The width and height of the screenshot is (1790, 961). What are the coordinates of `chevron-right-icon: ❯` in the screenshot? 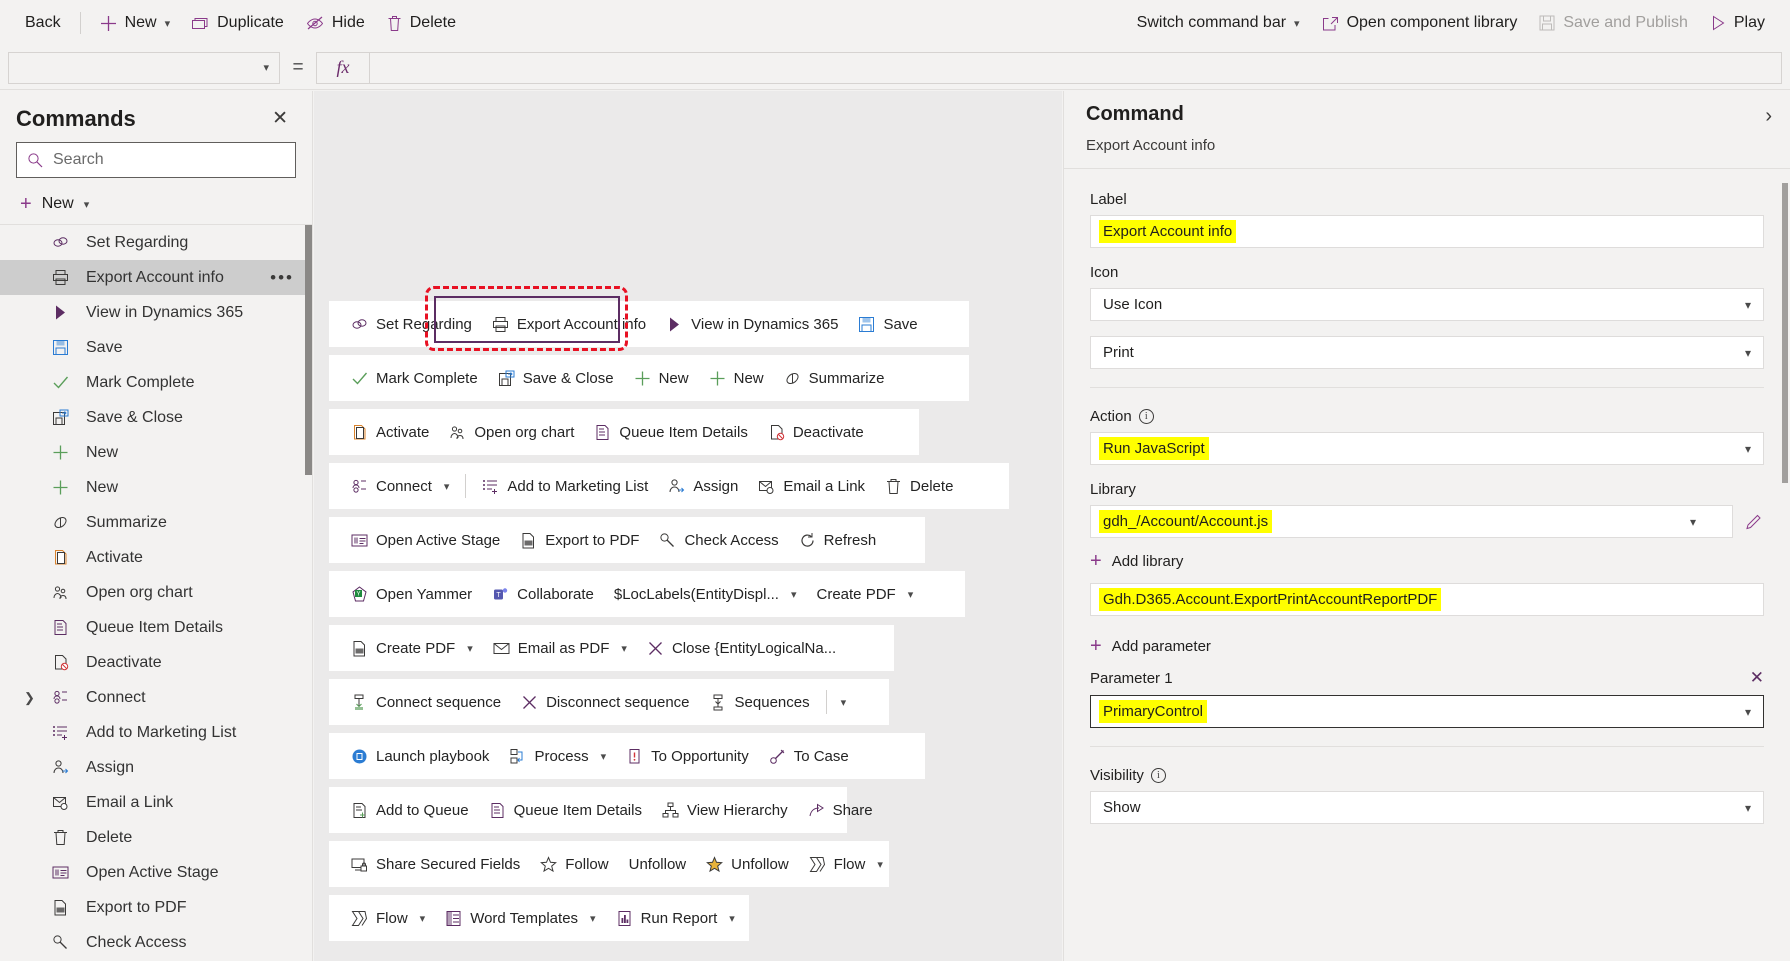 It's located at (29, 697).